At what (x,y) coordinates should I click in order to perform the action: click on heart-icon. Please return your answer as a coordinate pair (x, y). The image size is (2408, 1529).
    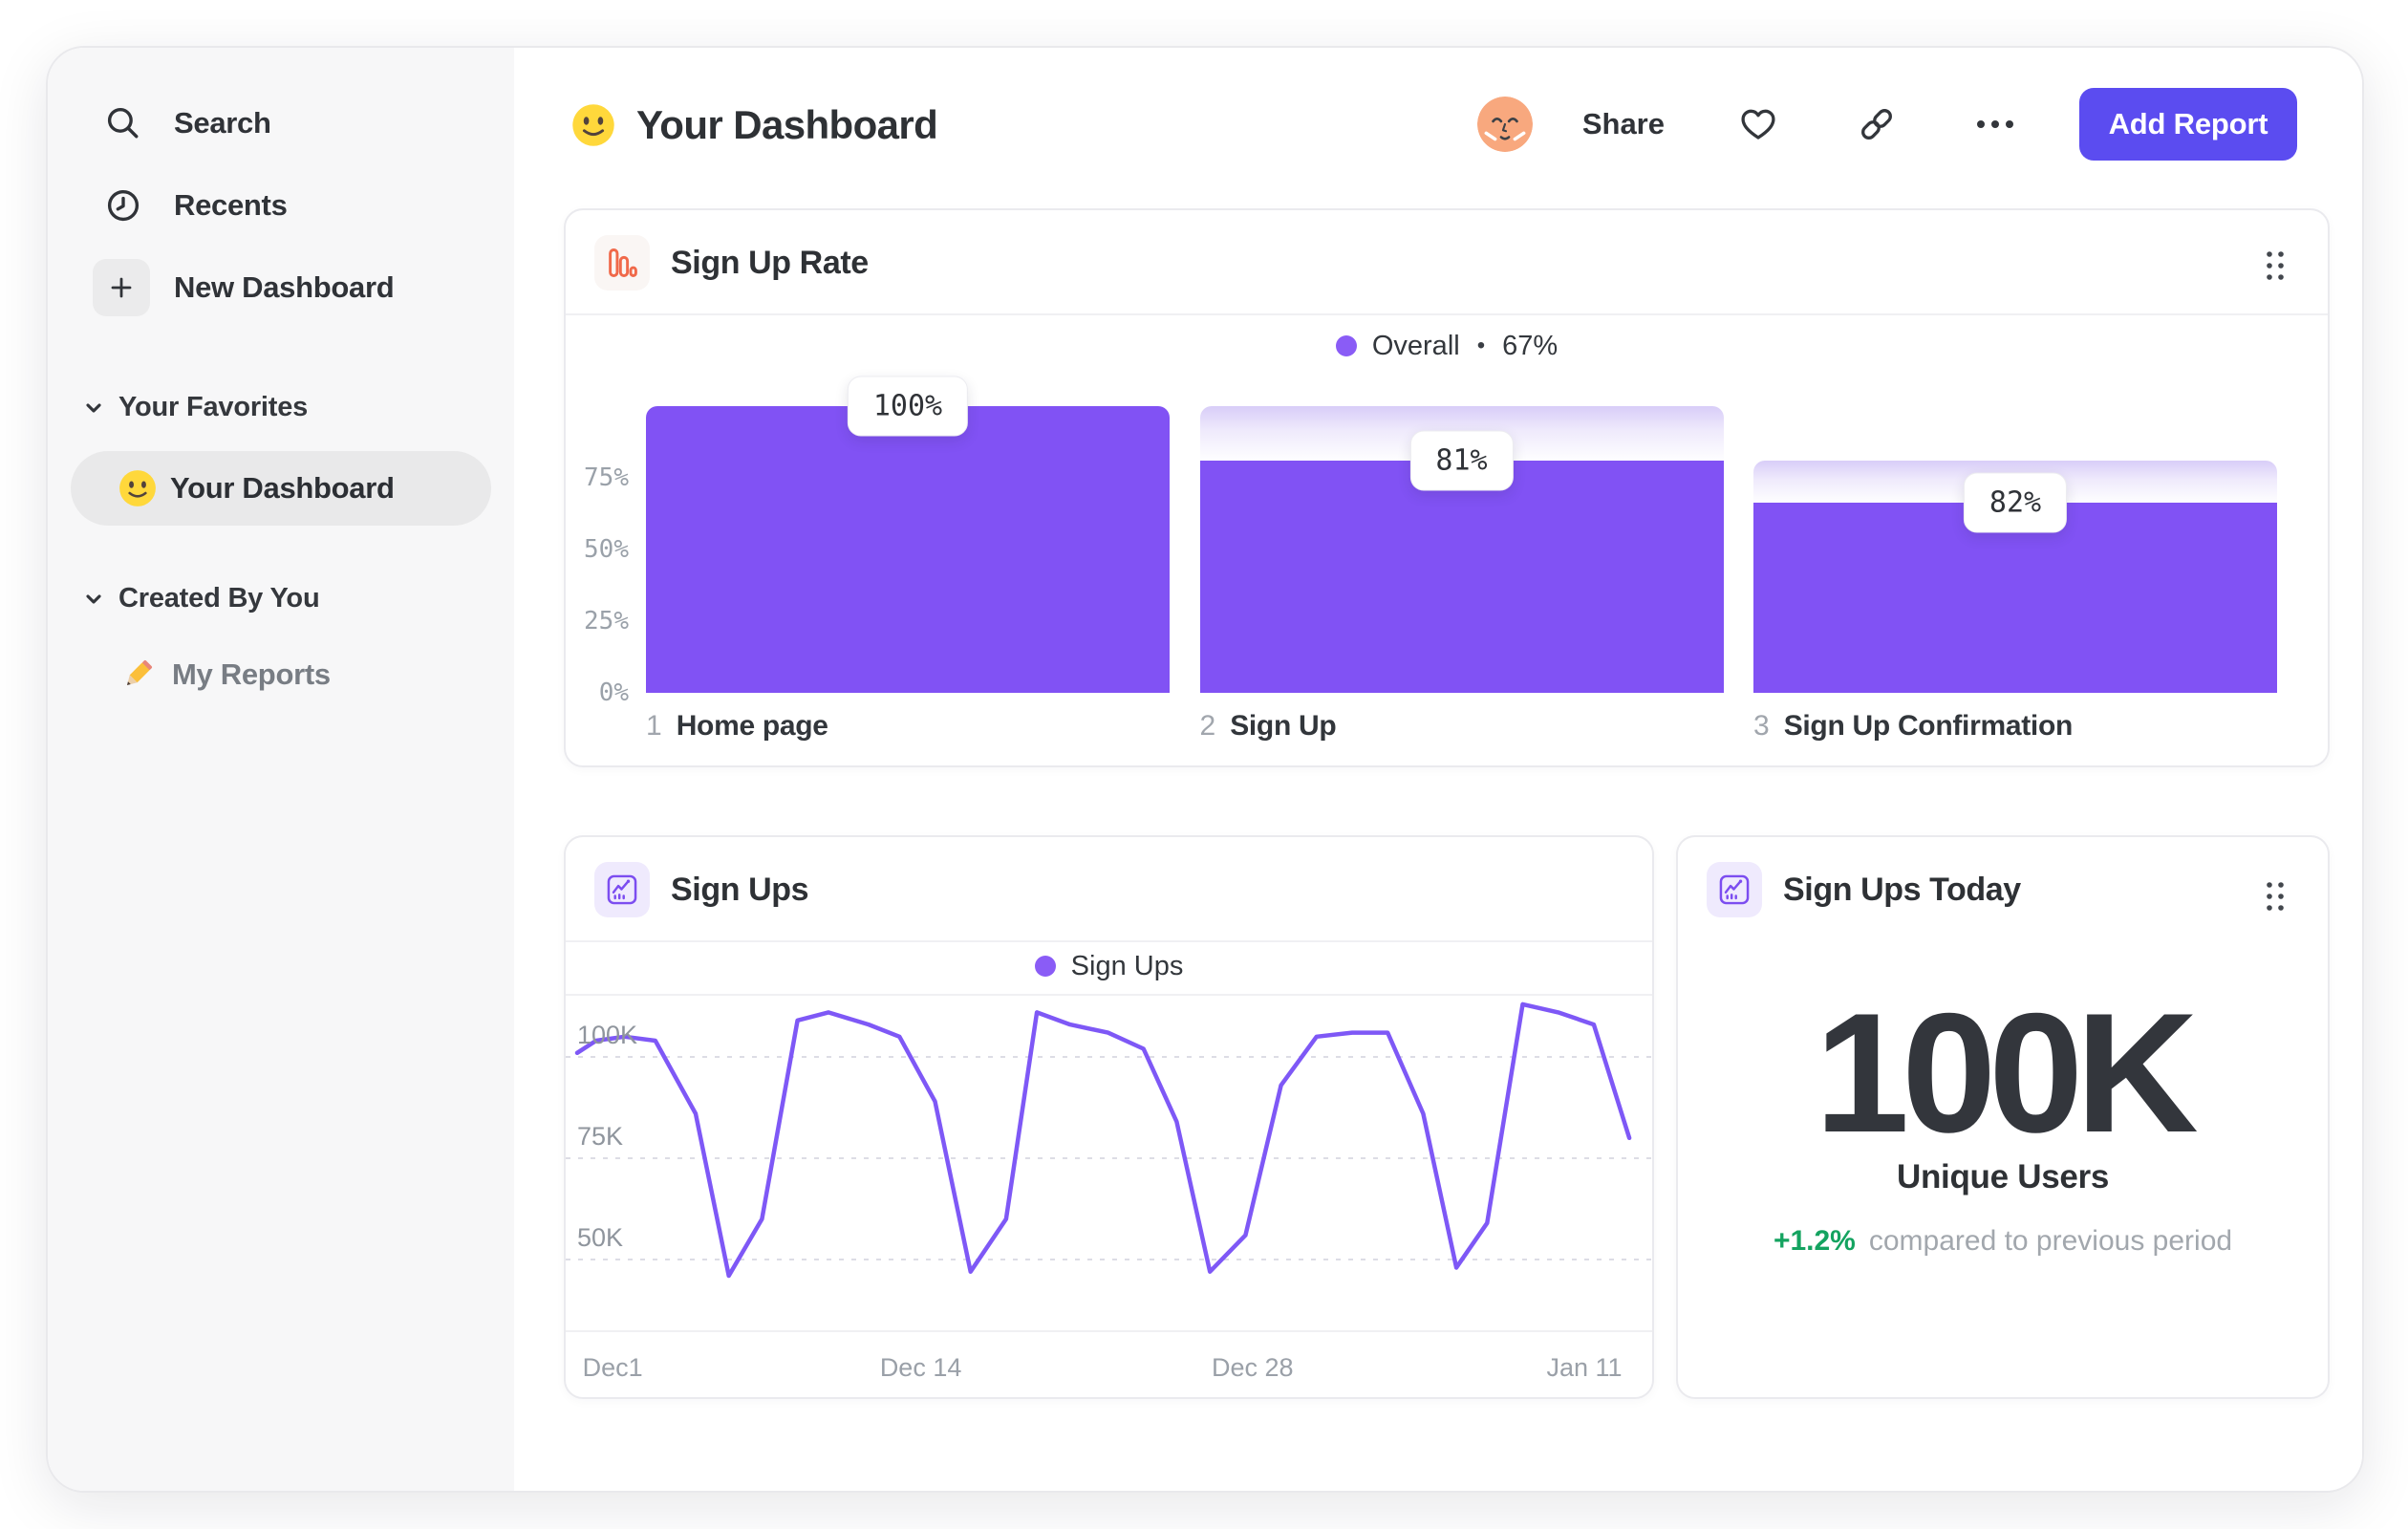
    Looking at the image, I should click on (1758, 124).